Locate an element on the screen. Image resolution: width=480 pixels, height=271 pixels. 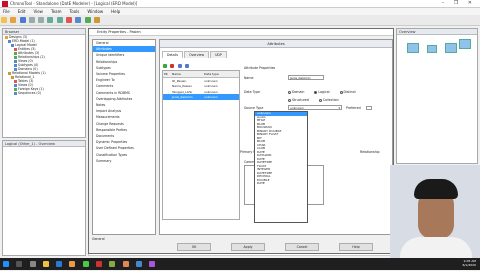
ok-button: OK is located at coordinates (194, 247).